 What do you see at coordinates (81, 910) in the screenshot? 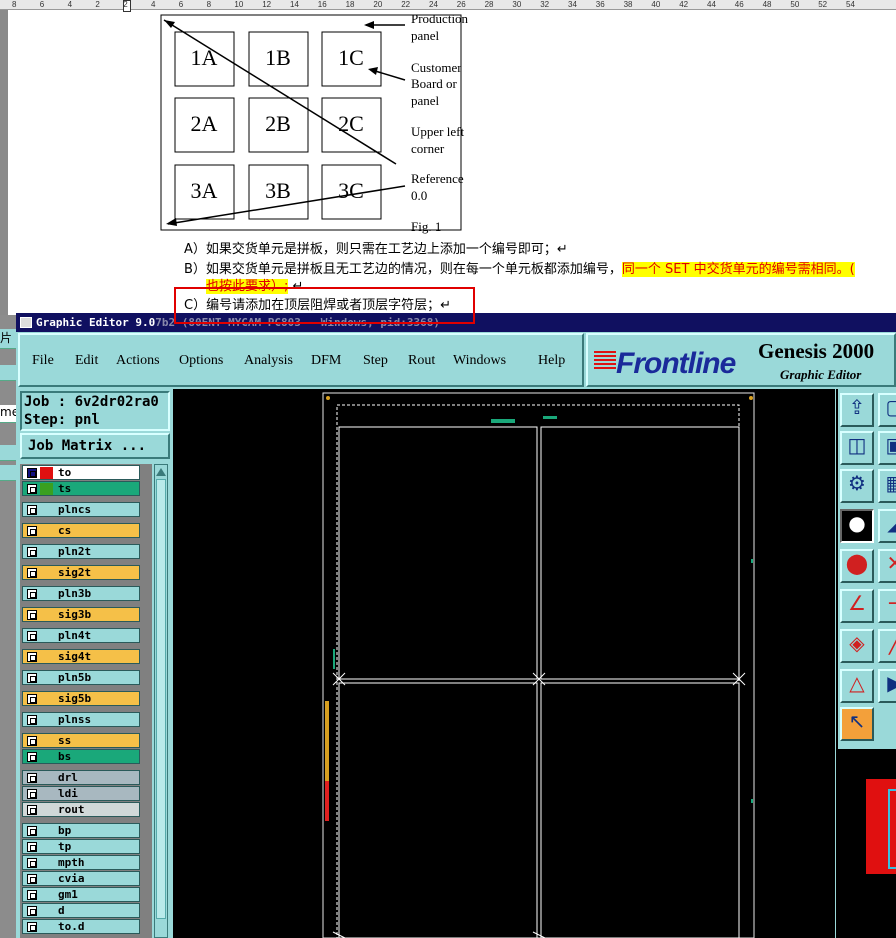
I see `layer-row-d: d` at bounding box center [81, 910].